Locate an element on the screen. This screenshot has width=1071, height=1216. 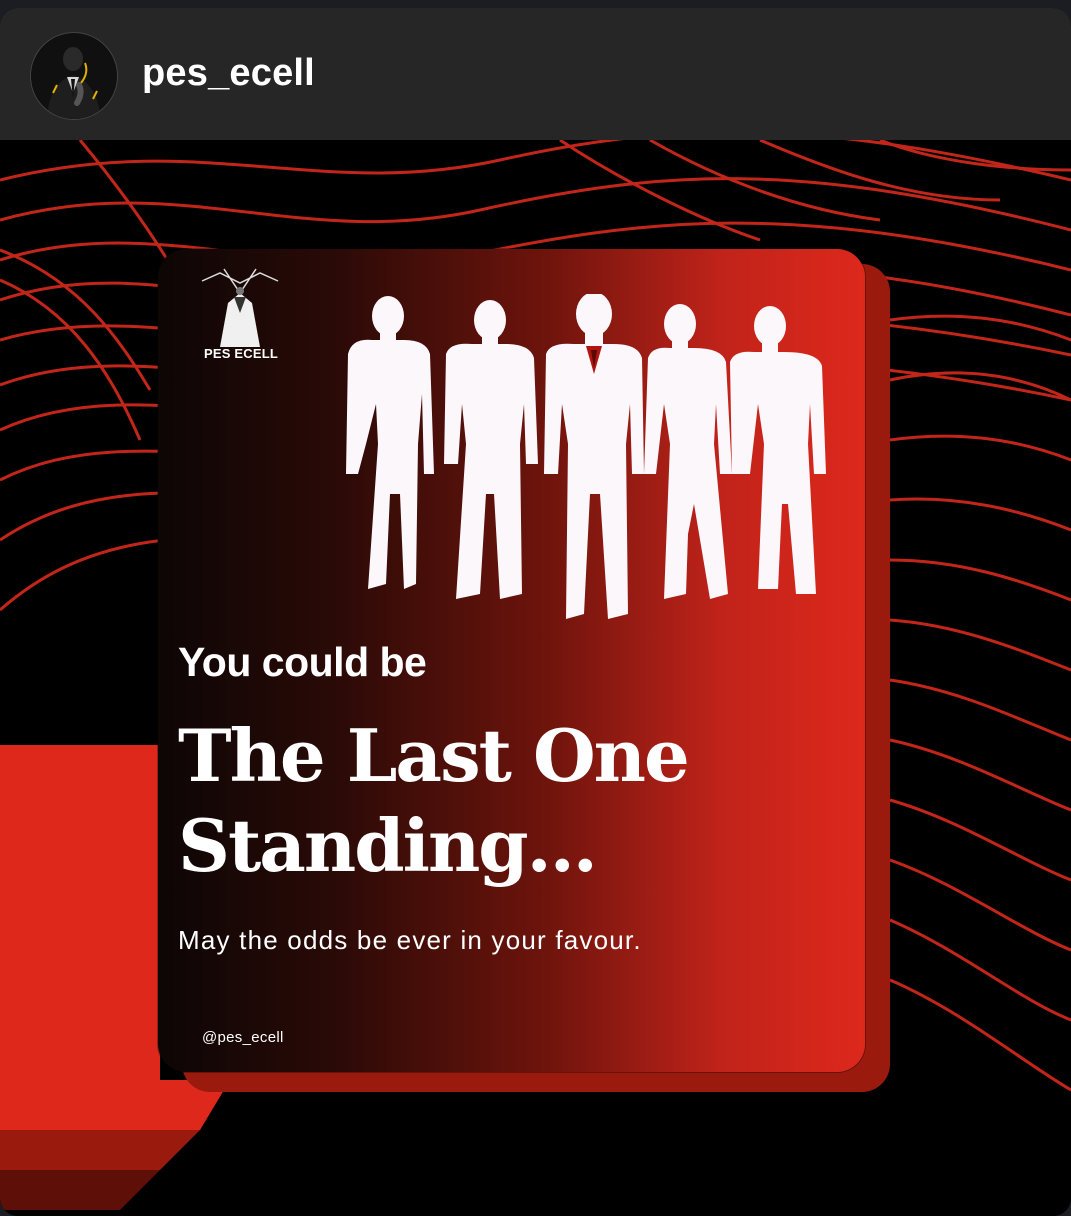
username: pes_ecell is located at coordinates (228, 73).